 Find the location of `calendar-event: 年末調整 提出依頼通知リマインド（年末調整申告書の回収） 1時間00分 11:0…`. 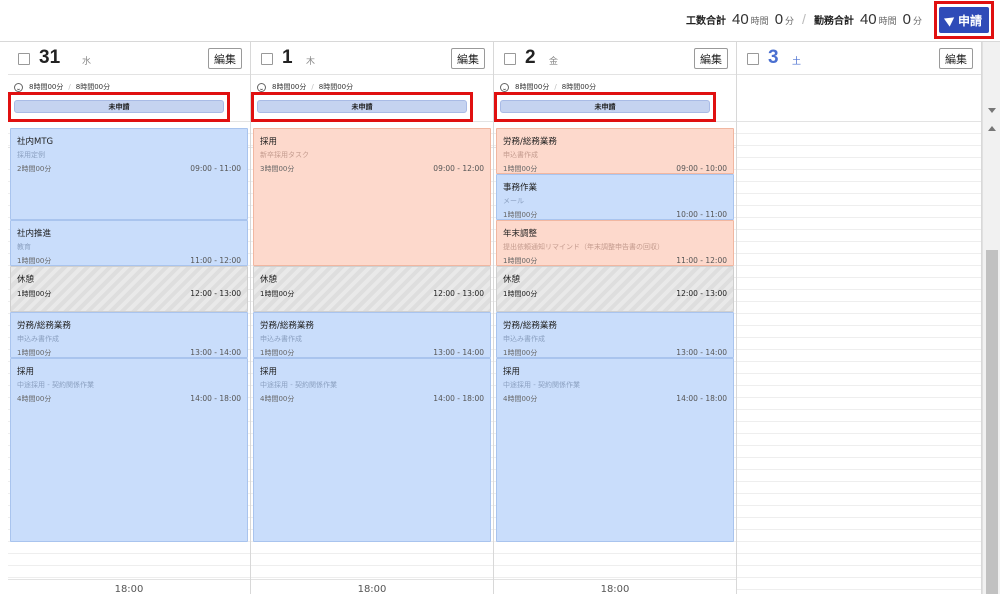

calendar-event: 年末調整 提出依頼通知リマインド（年末調整申告書の回収） 1時間00分 11:0… is located at coordinates (615, 243).